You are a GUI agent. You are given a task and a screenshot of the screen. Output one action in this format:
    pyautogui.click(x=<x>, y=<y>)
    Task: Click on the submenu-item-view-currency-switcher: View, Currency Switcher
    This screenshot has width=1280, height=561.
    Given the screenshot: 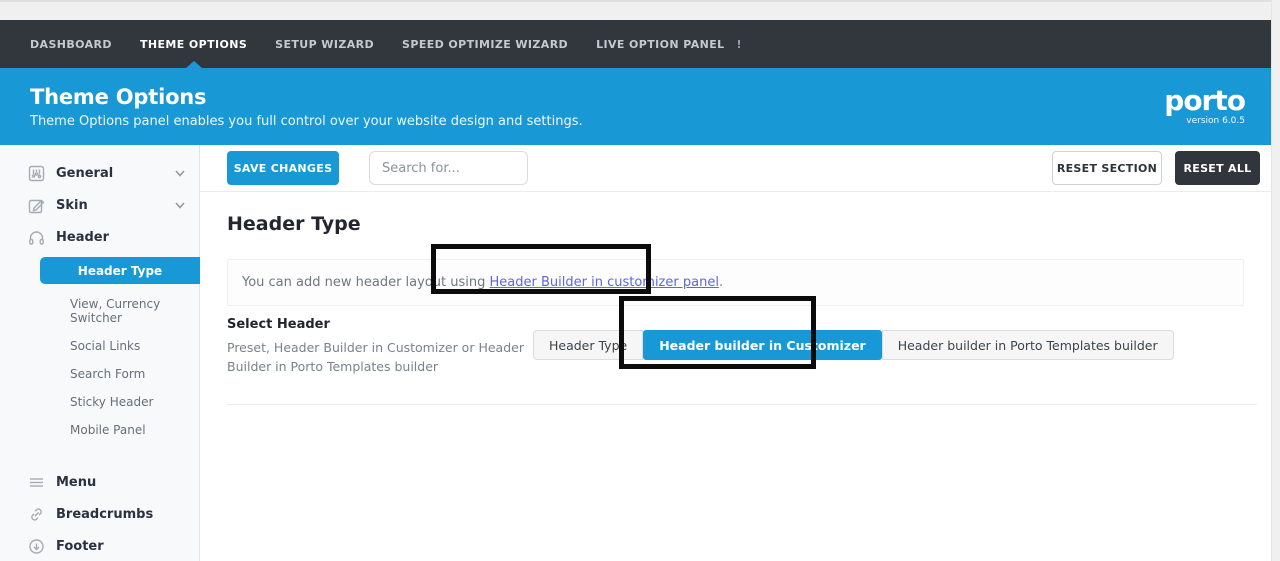 What is the action you would take?
    pyautogui.click(x=99, y=311)
    